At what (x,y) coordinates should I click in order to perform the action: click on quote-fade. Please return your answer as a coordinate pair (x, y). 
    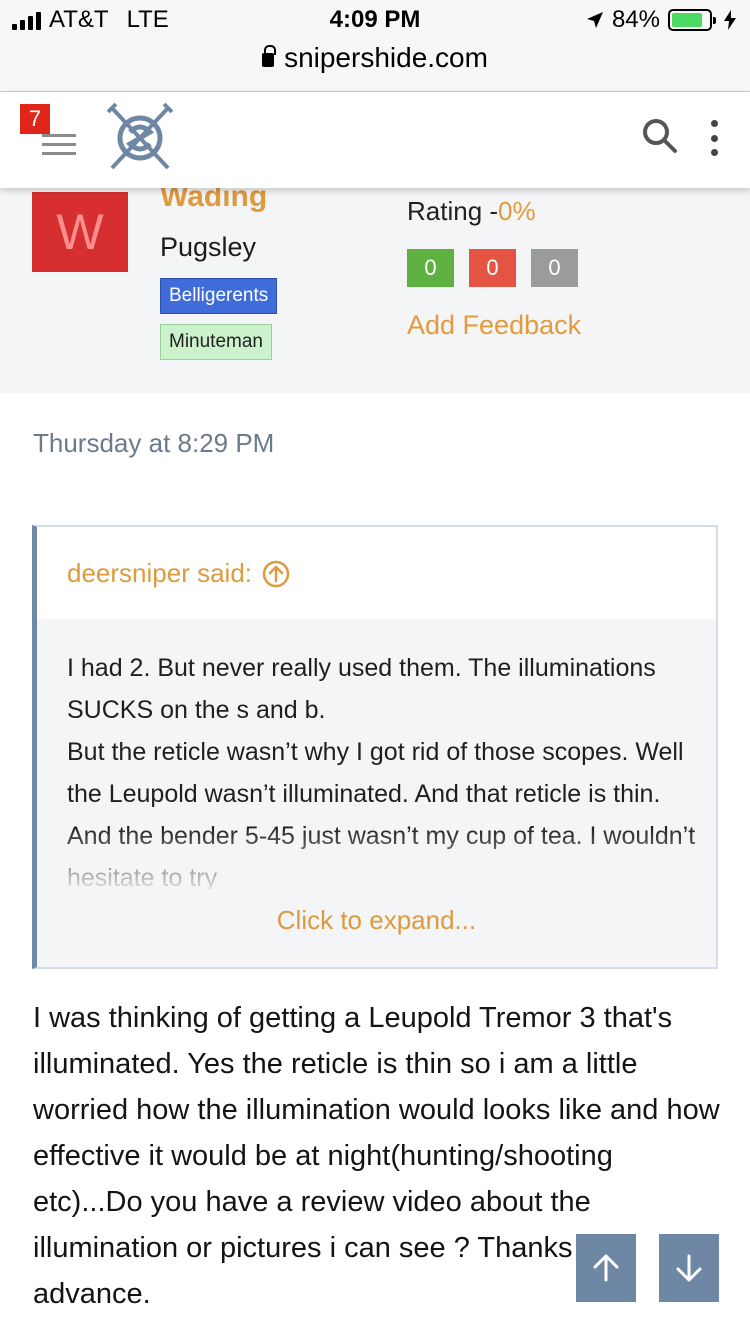
    Looking at the image, I should click on (376, 862).